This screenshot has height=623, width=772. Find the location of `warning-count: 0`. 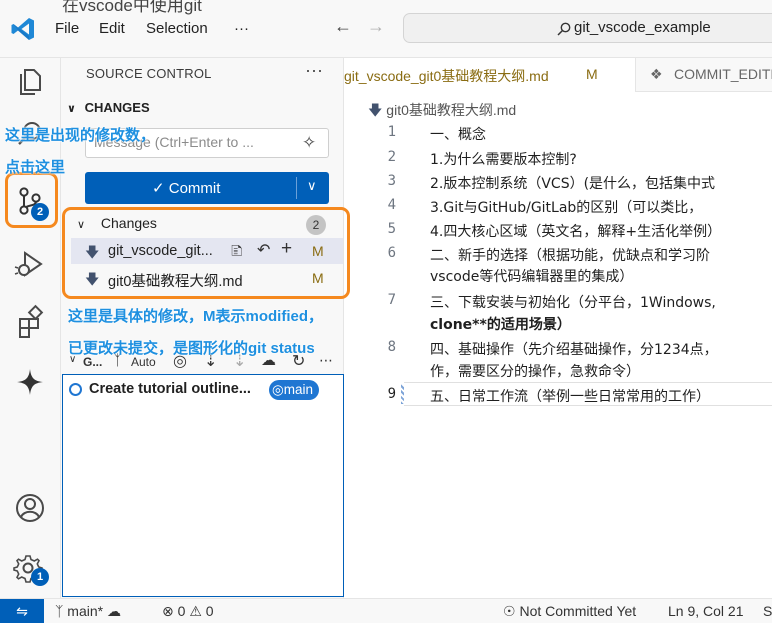

warning-count: 0 is located at coordinates (209, 611).